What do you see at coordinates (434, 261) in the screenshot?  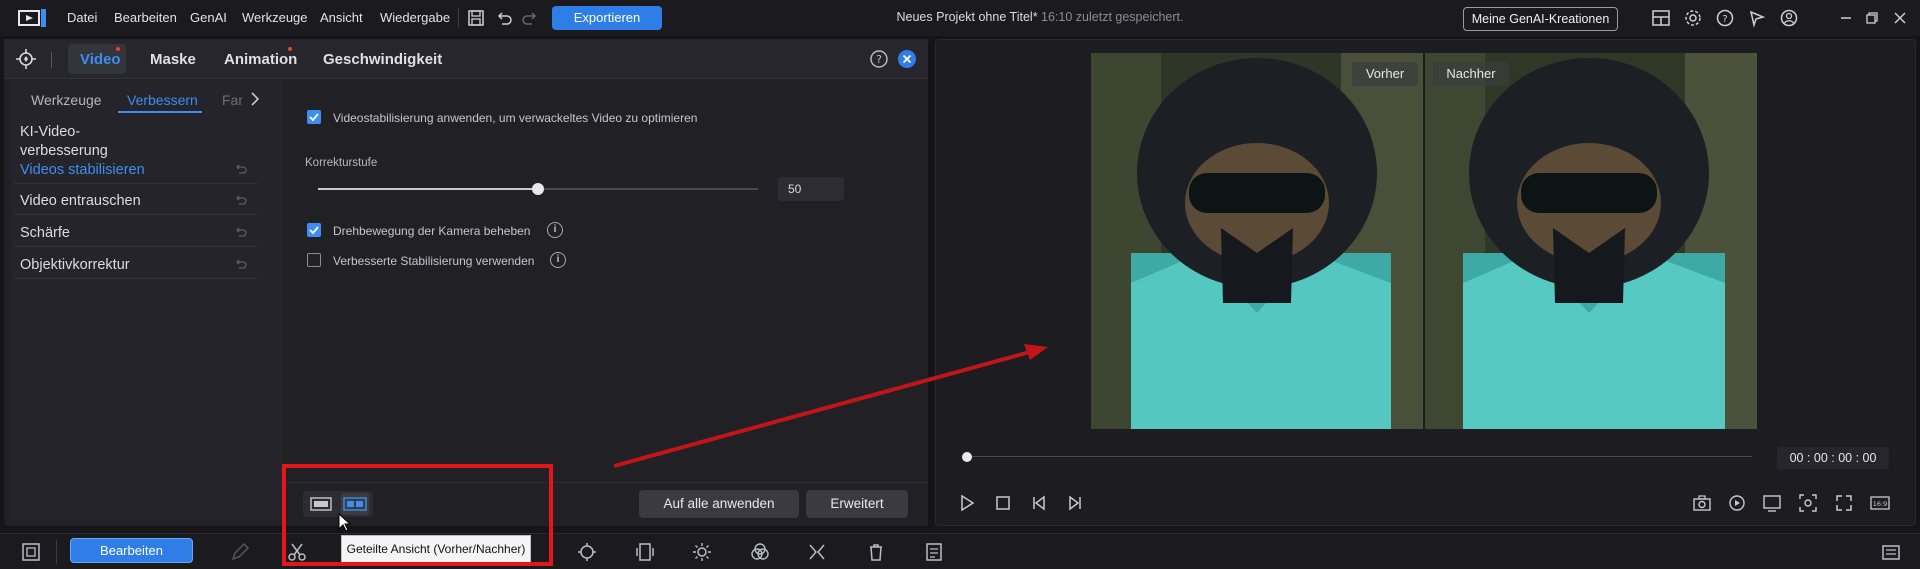 I see `enhanced-label: Verbesserte Stabilisierung verwenden` at bounding box center [434, 261].